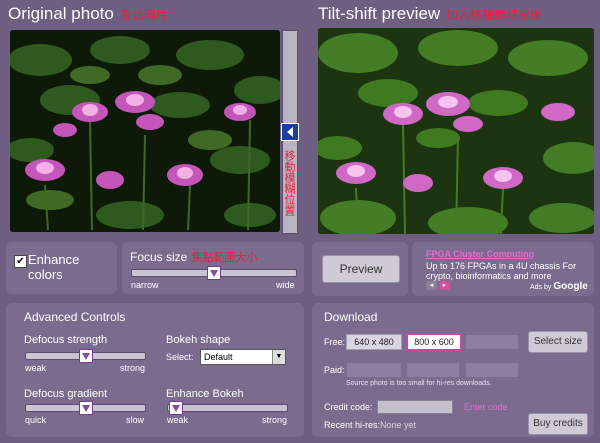  I want to click on focus-size-thumb, so click(214, 273).